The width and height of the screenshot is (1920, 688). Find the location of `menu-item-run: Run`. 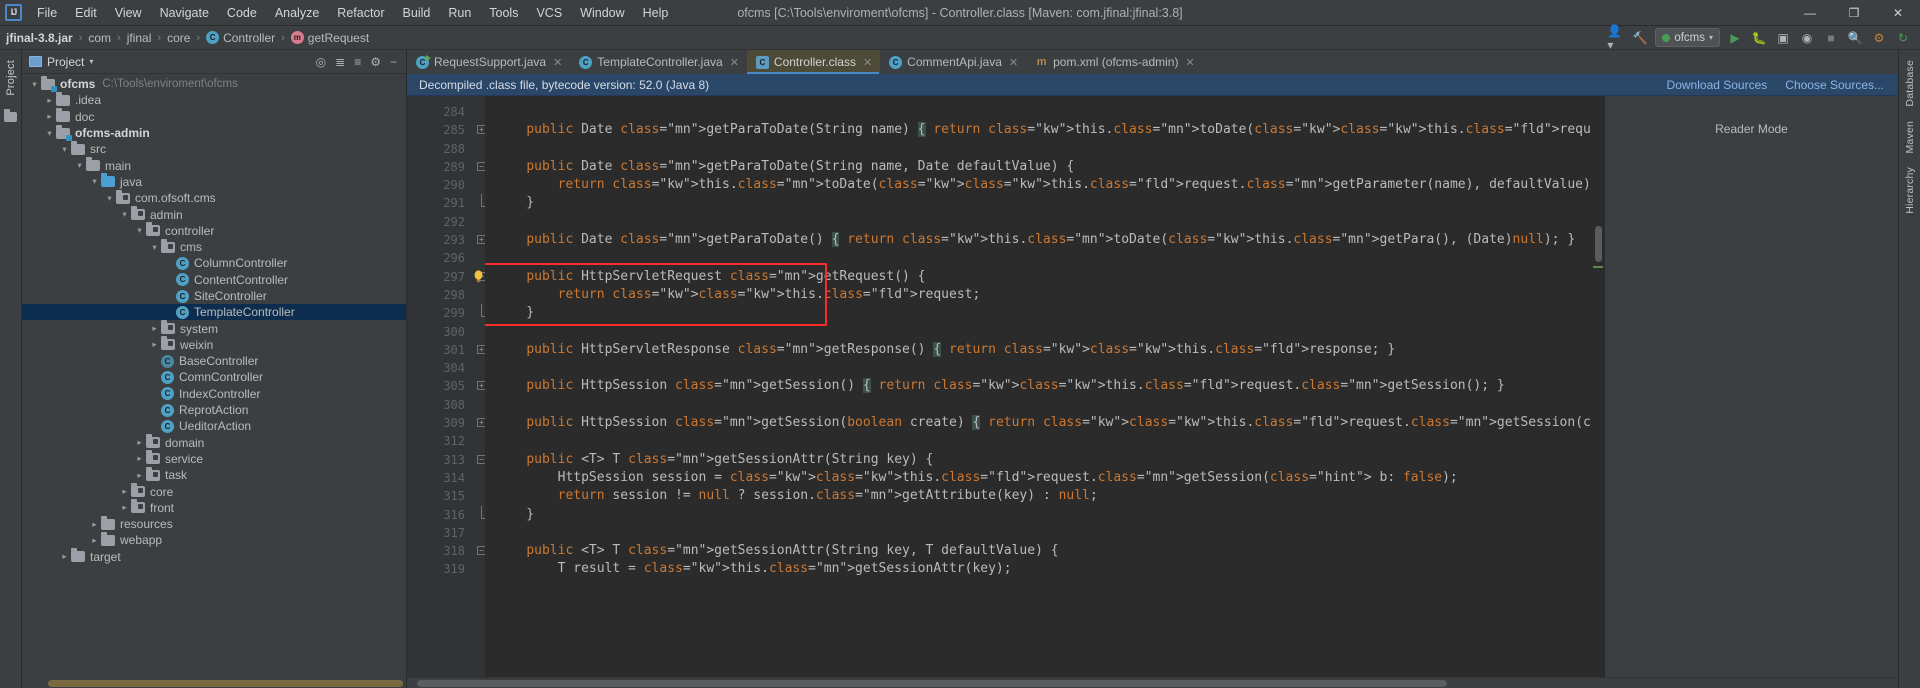

menu-item-run: Run is located at coordinates (459, 13).